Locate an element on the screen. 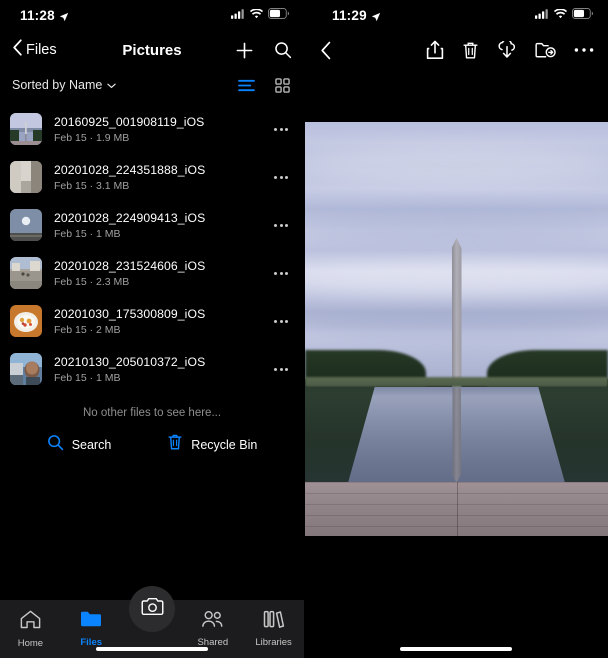  status-time-right: 11:29 is located at coordinates (356, 15).